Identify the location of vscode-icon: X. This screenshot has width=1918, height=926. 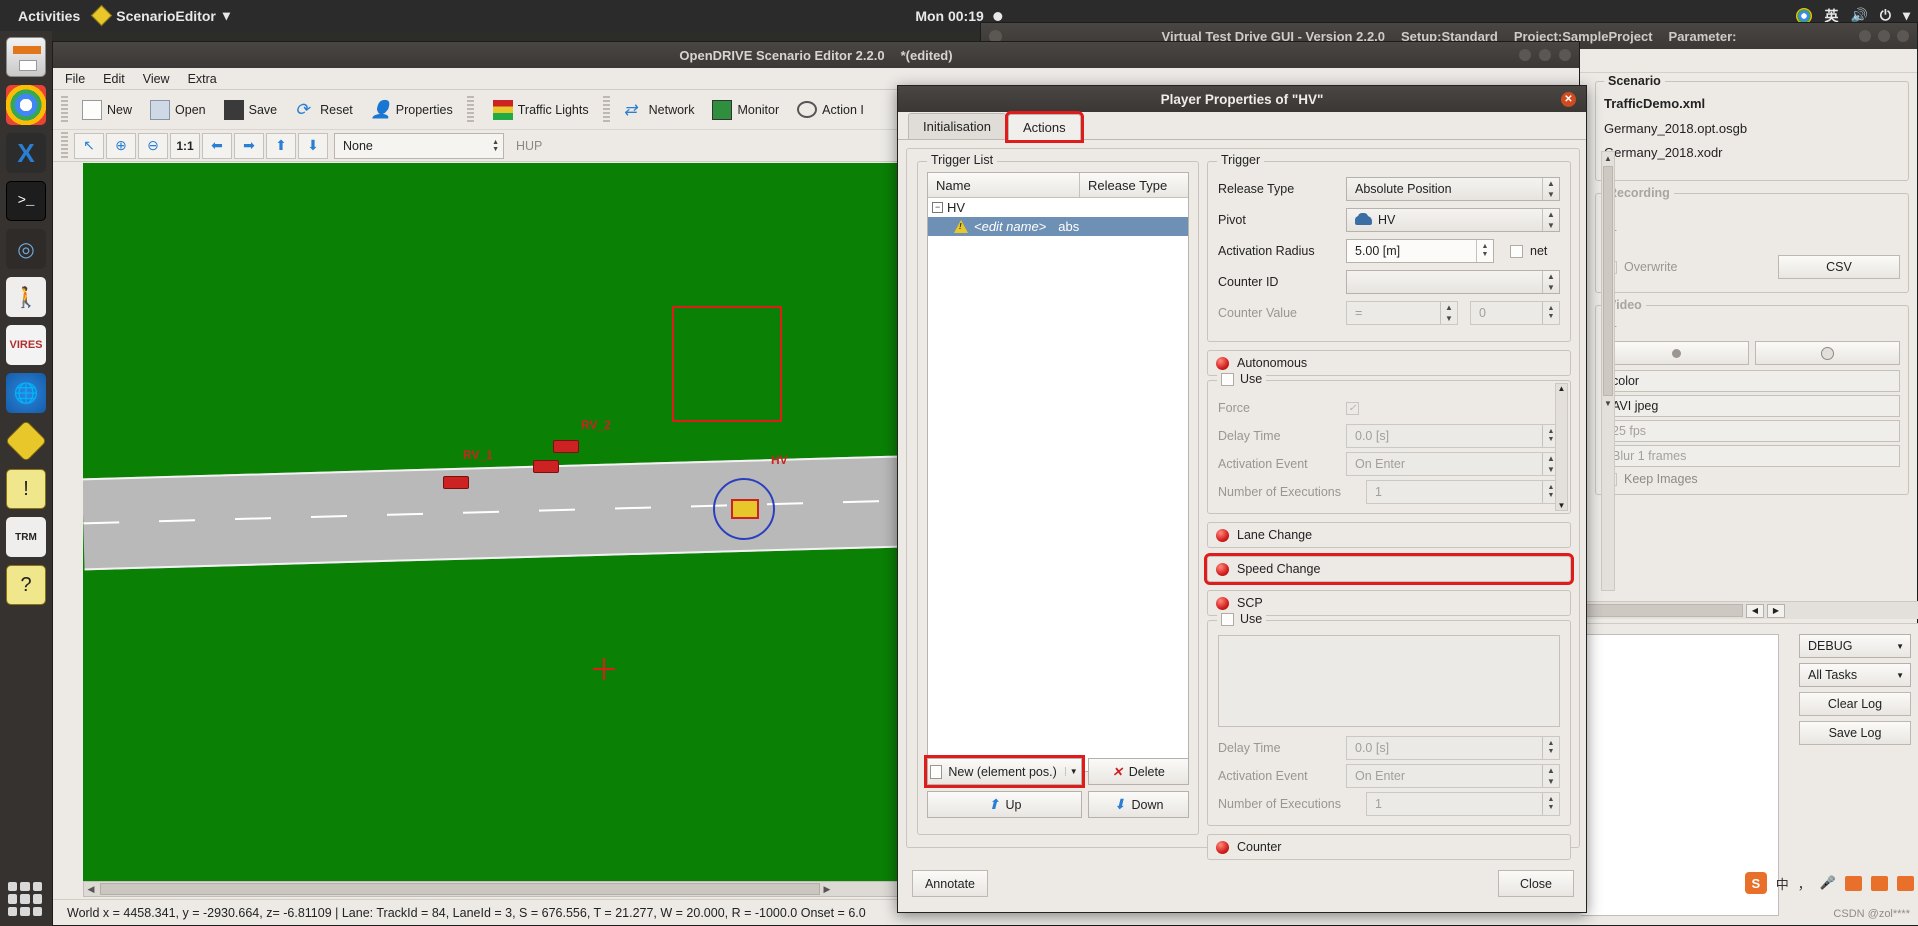
(26, 153).